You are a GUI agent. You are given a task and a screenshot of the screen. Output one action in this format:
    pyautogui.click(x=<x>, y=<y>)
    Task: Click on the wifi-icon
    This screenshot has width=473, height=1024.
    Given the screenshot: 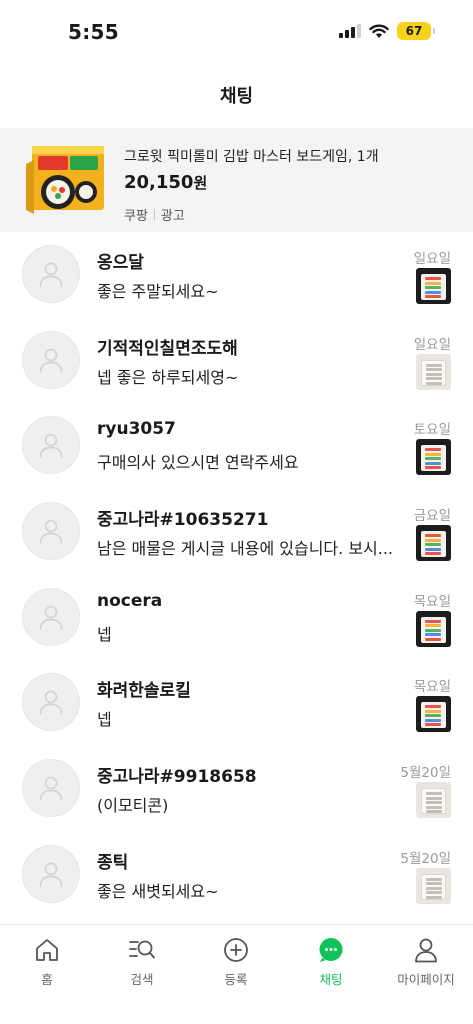 What is the action you would take?
    pyautogui.click(x=379, y=31)
    